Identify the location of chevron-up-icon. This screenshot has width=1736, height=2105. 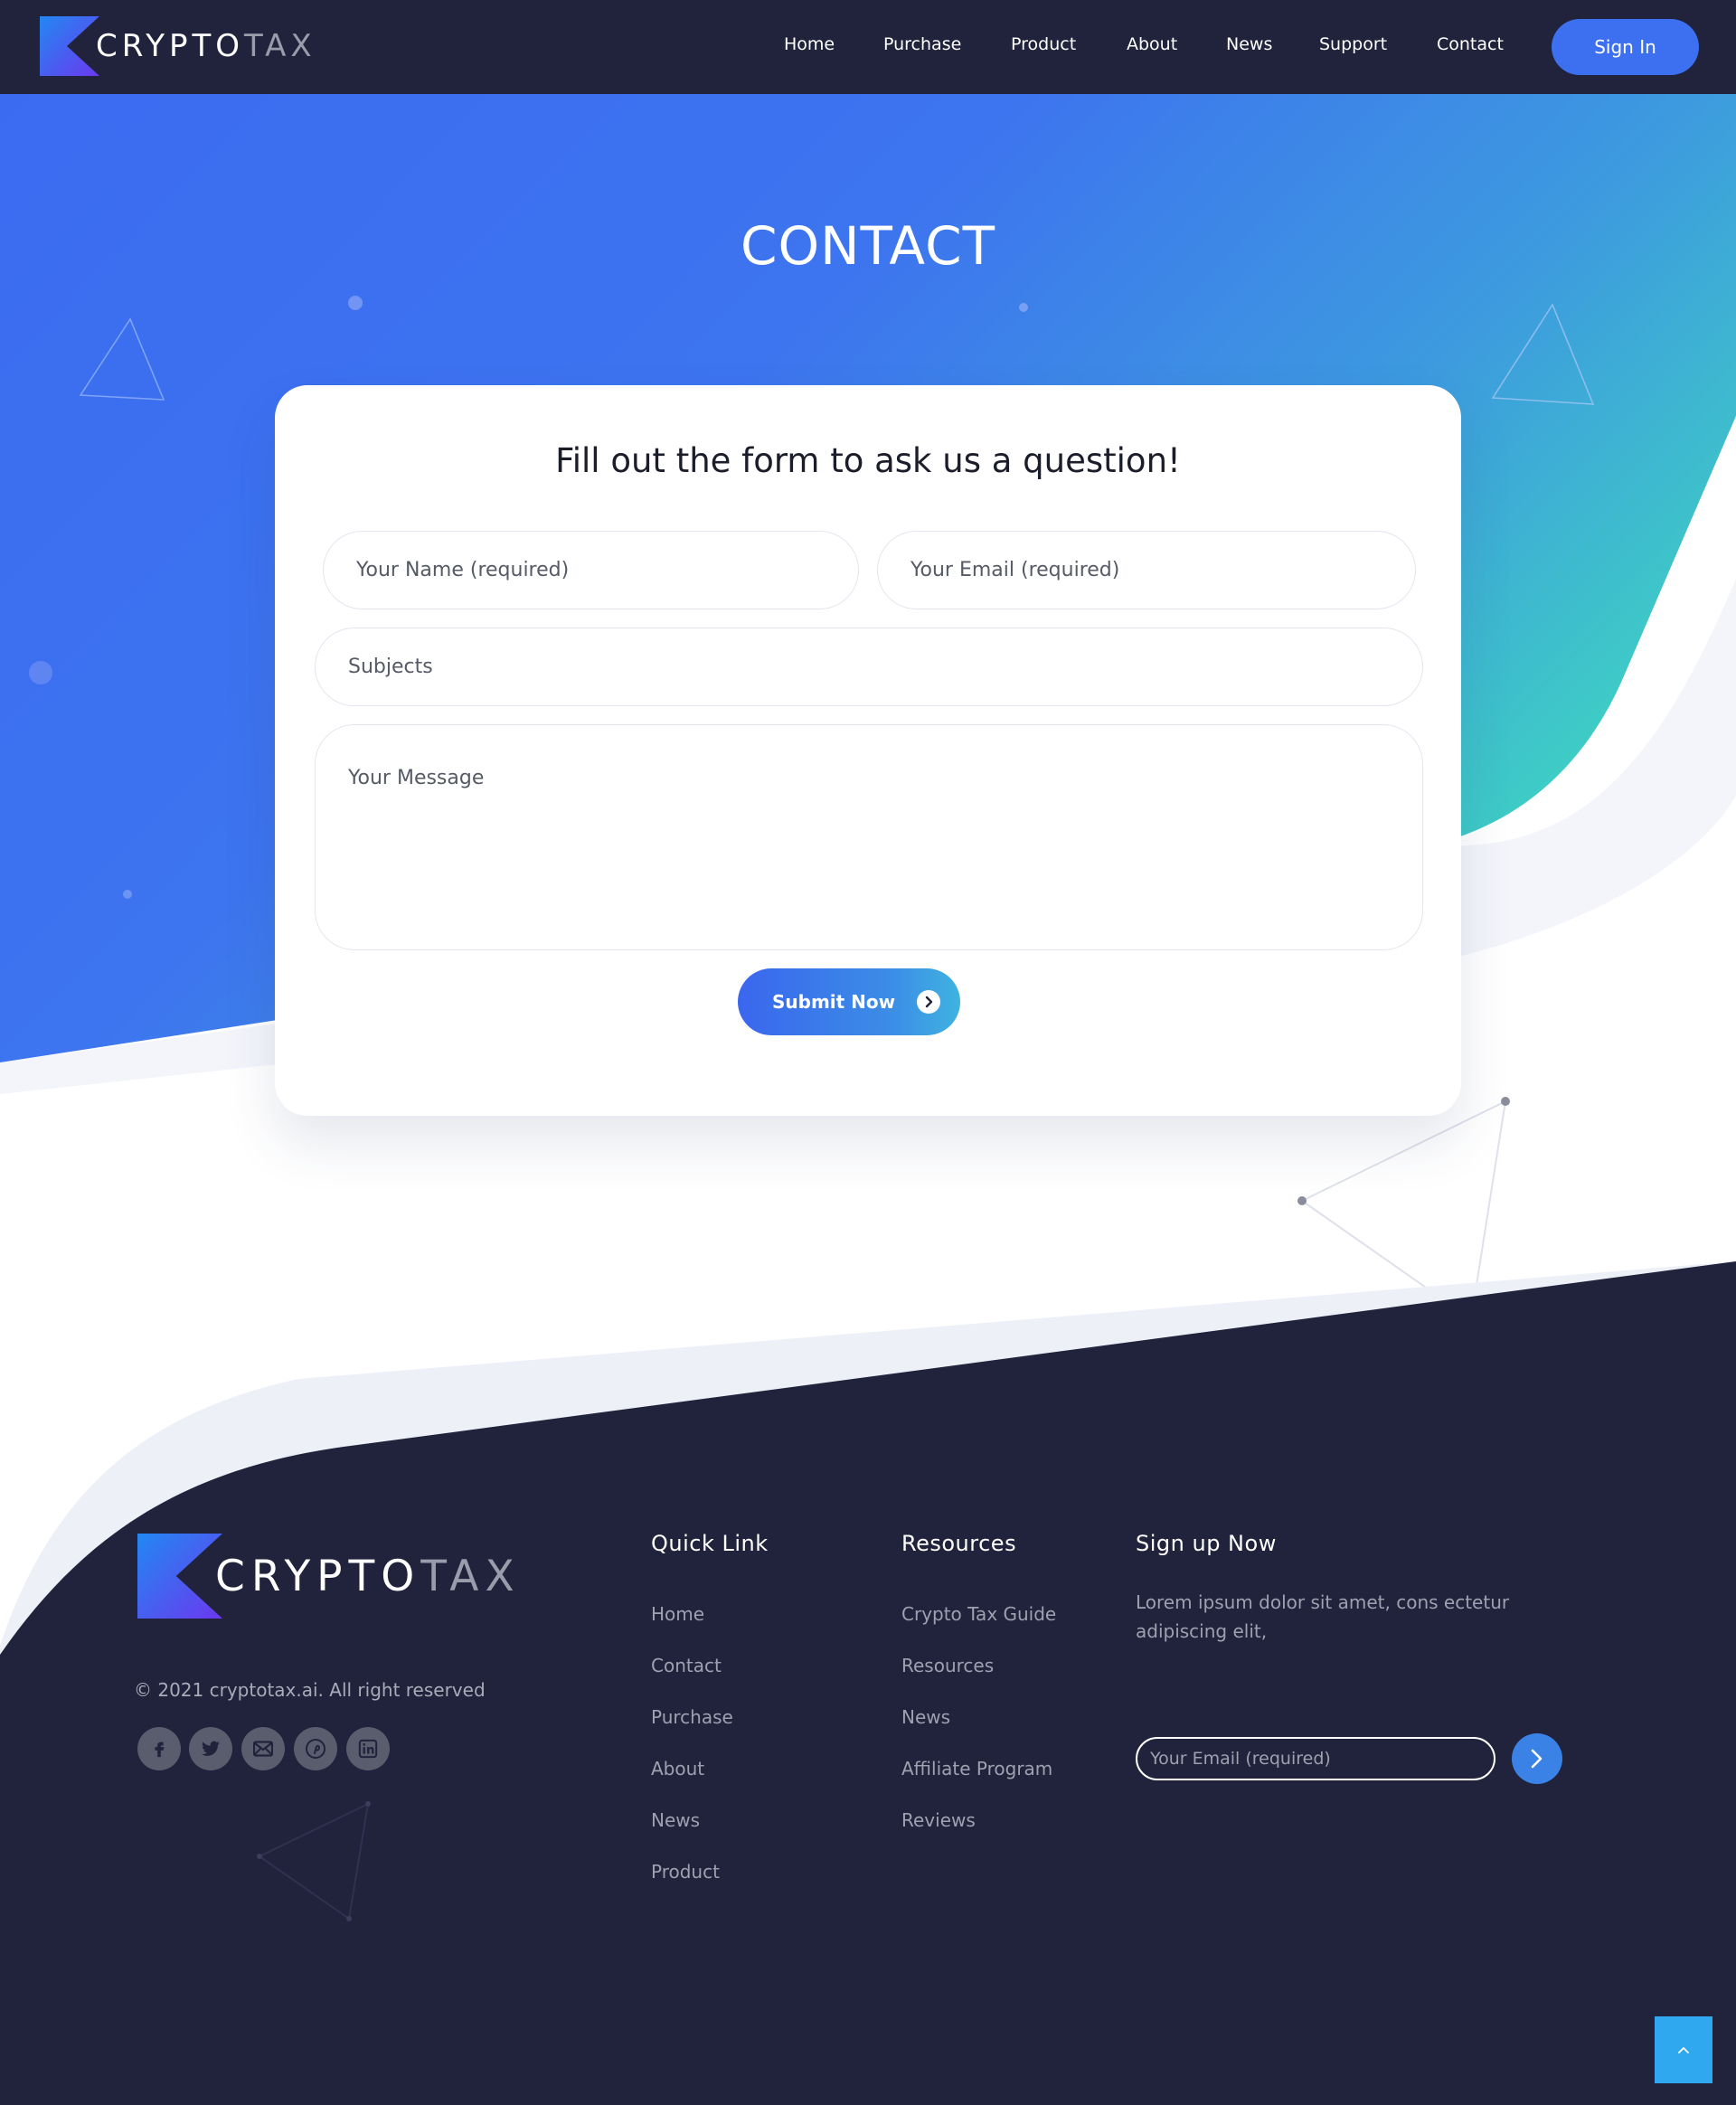
(1683, 2050).